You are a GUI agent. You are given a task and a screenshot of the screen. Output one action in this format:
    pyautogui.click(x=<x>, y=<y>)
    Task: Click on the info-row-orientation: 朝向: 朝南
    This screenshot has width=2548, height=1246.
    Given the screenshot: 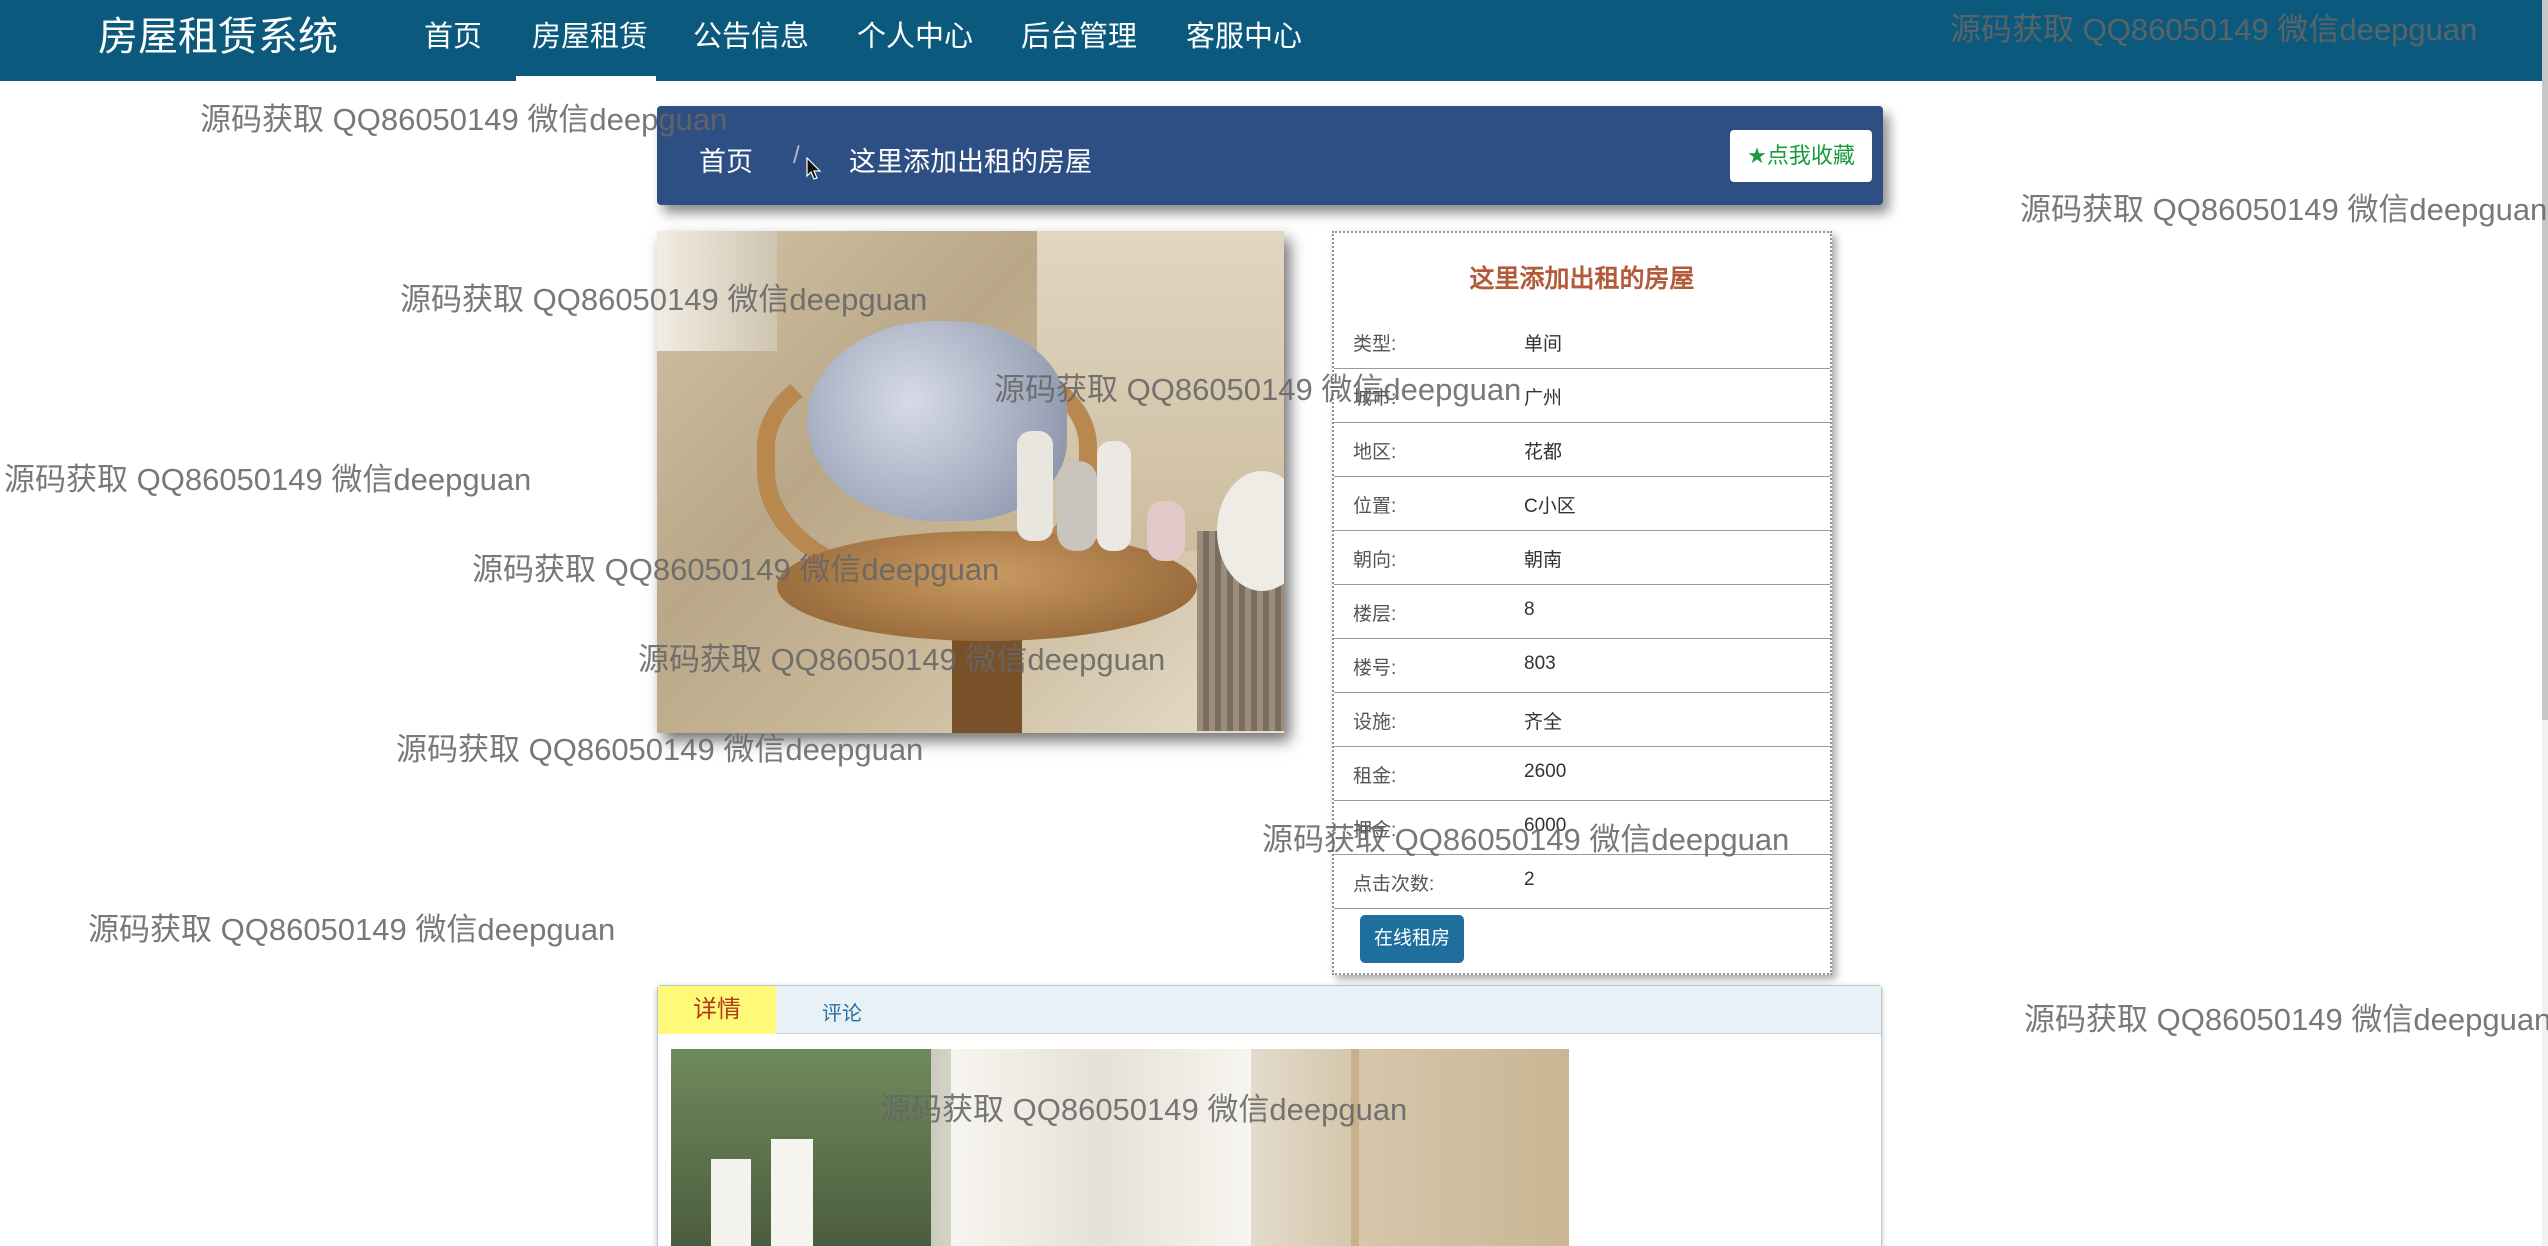 What is the action you would take?
    pyautogui.click(x=1582, y=558)
    